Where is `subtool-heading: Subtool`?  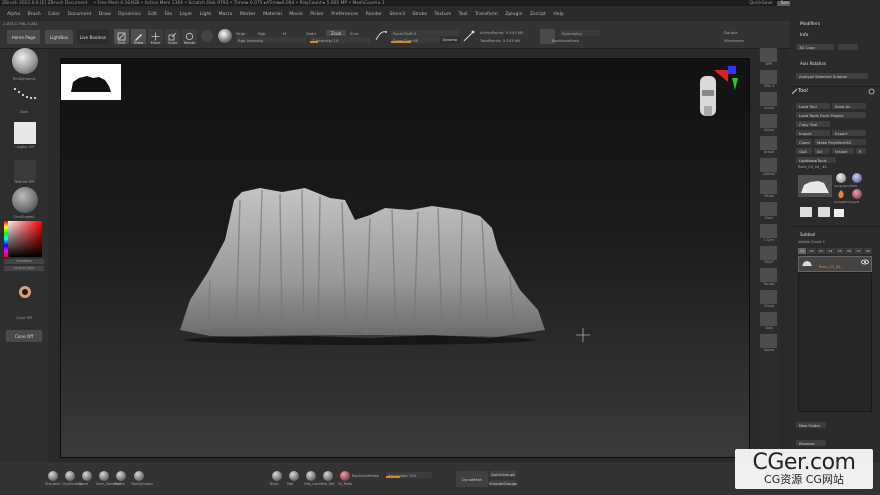 subtool-heading: Subtool is located at coordinates (807, 234).